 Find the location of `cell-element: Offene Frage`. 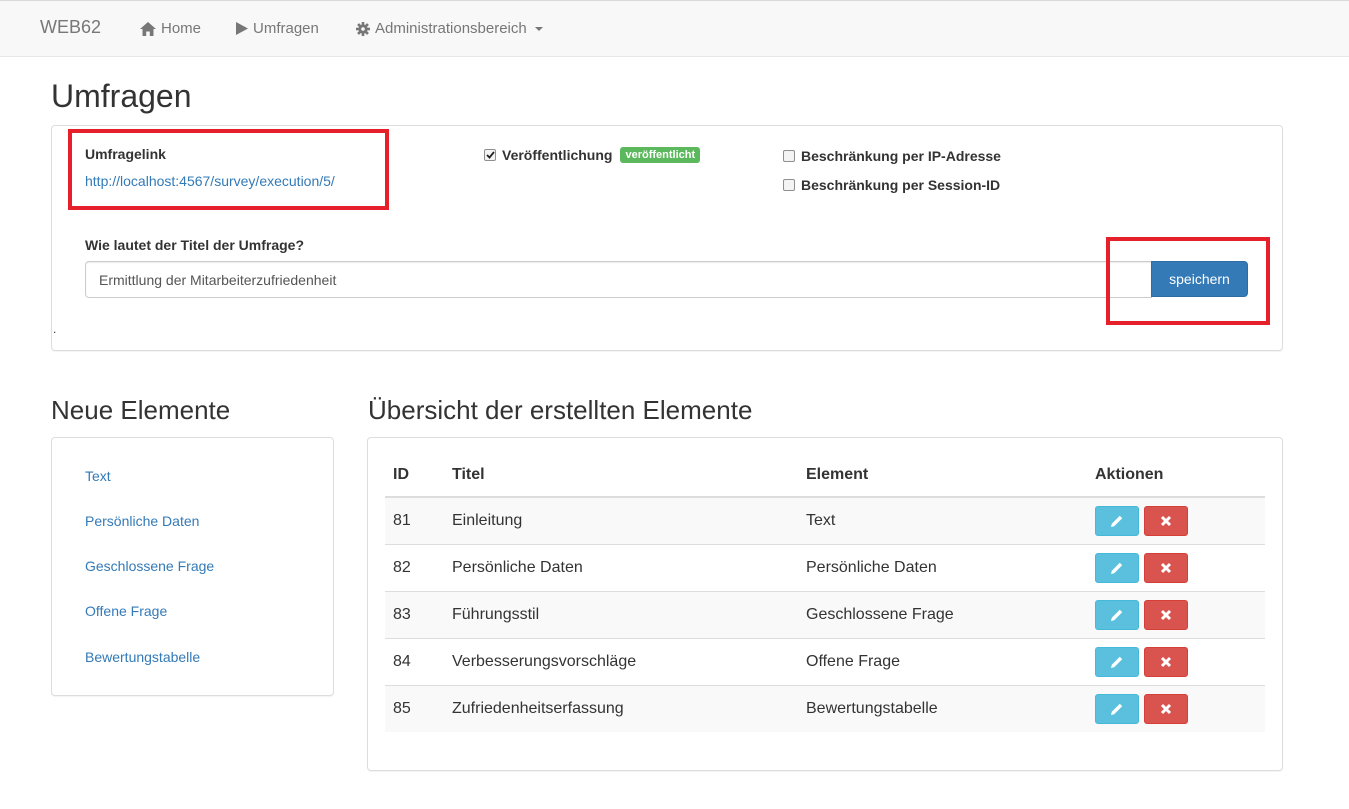

cell-element: Offene Frage is located at coordinates (942, 661).